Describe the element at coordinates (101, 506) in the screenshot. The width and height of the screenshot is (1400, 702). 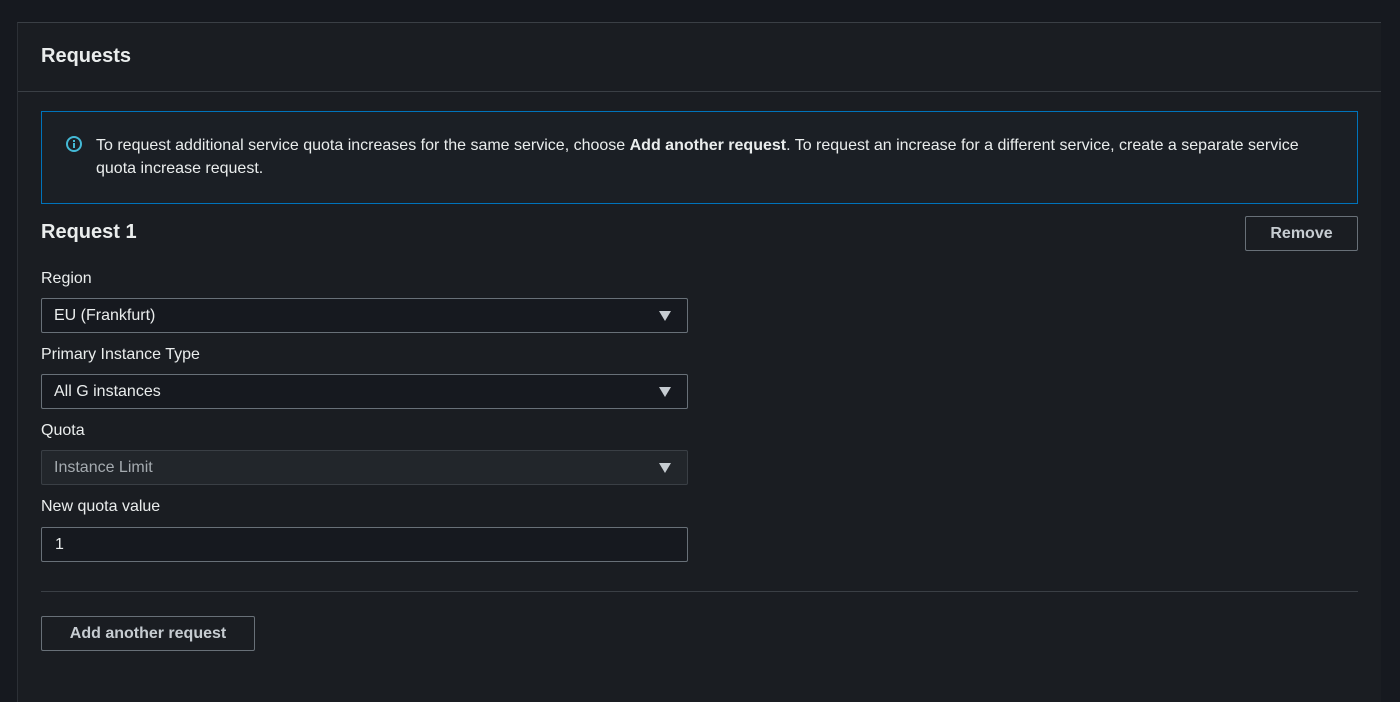
I see `new-quota-label: New quota value` at that location.